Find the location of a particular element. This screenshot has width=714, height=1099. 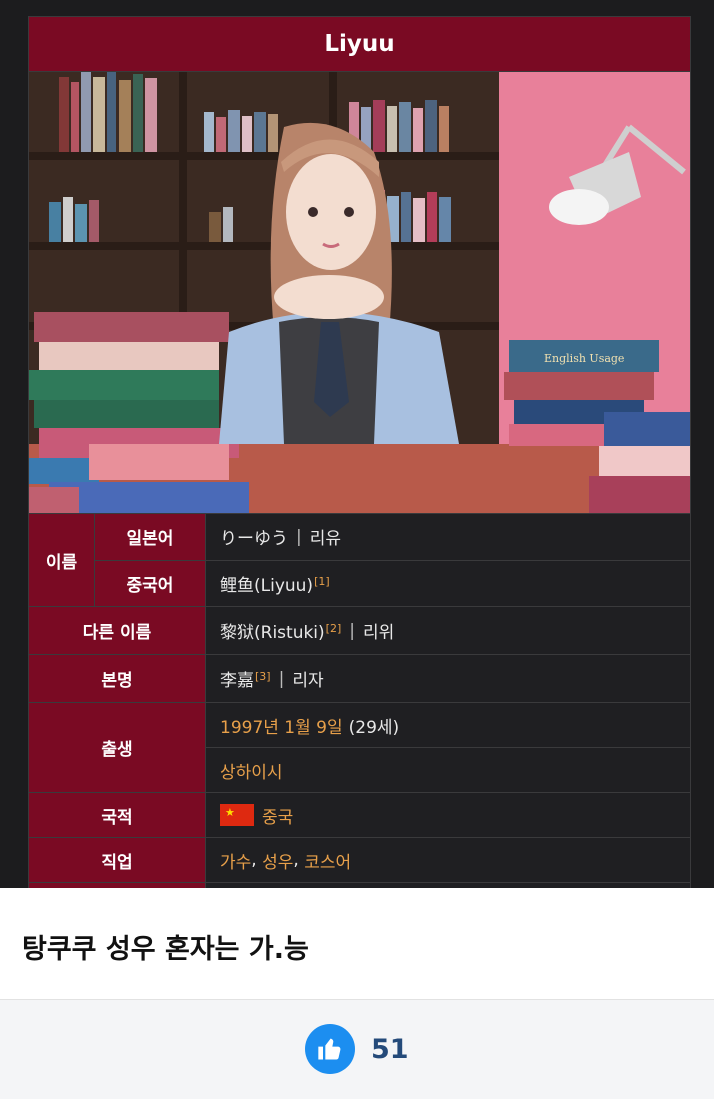

japanese-kana: りーゆう is located at coordinates (254, 539).